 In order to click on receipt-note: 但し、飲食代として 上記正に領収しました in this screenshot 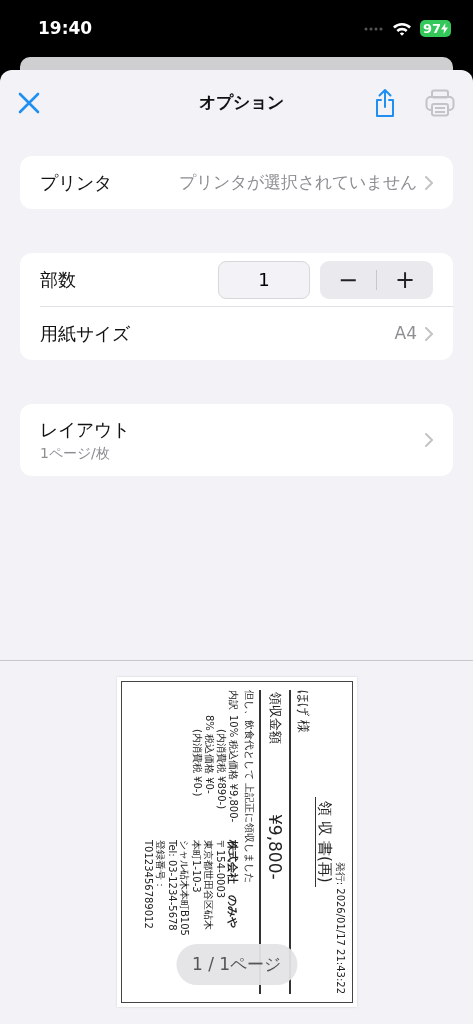, I will do `click(249, 787)`.